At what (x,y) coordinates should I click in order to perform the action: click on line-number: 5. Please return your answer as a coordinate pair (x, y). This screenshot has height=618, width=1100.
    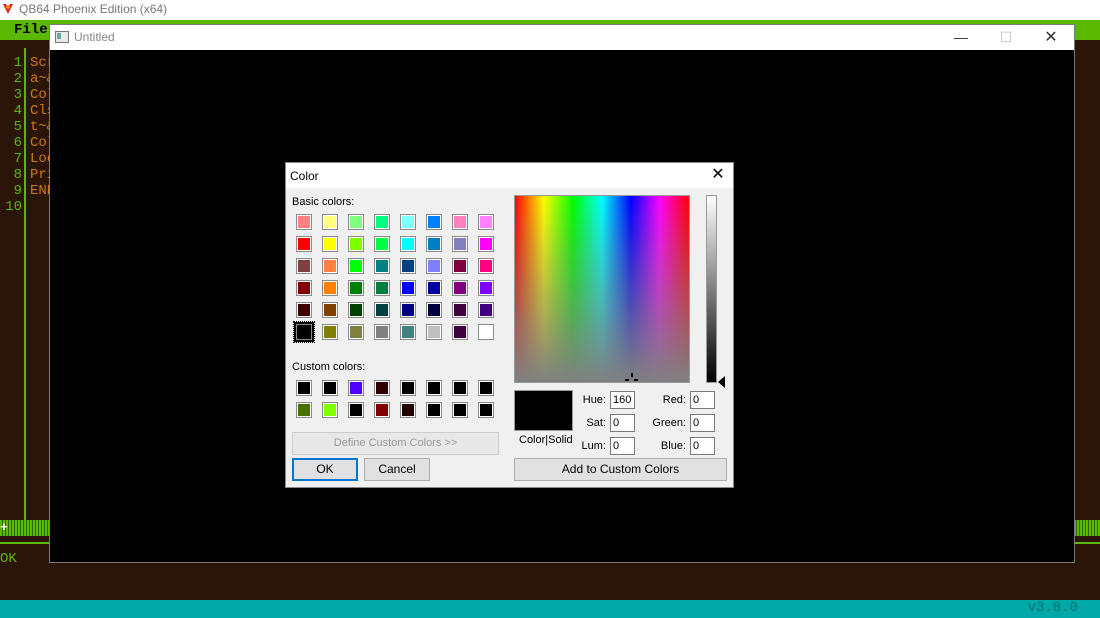
    Looking at the image, I should click on (17, 127).